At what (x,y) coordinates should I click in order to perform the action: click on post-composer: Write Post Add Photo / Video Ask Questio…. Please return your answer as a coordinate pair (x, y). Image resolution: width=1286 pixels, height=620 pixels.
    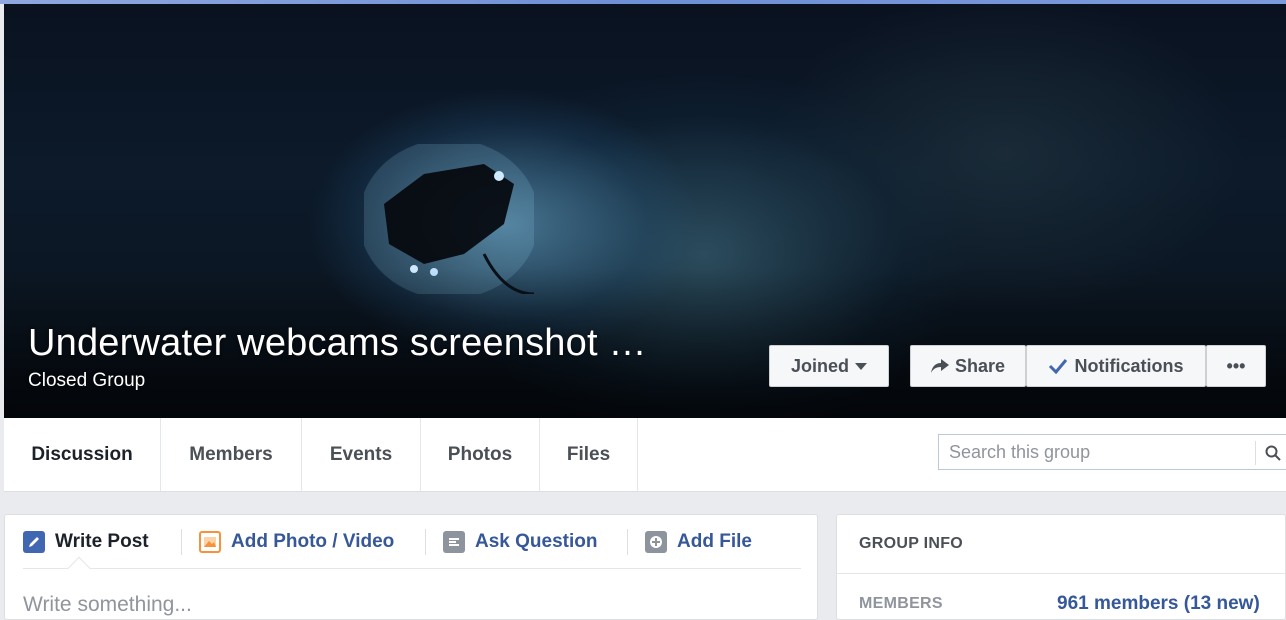
    Looking at the image, I should click on (411, 567).